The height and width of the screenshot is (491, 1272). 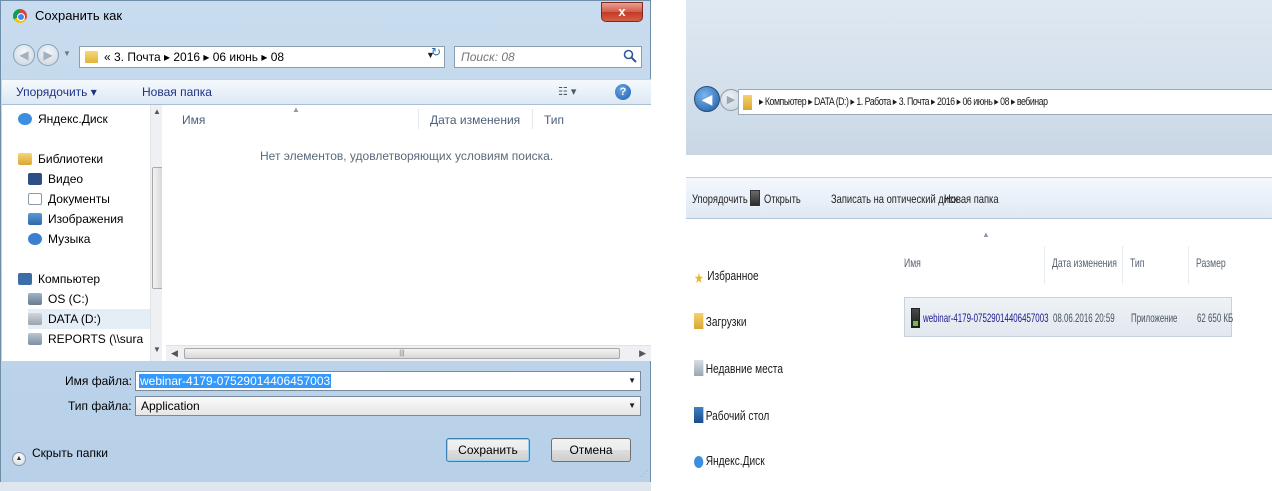 What do you see at coordinates (536, 57) in the screenshot?
I see `search-input` at bounding box center [536, 57].